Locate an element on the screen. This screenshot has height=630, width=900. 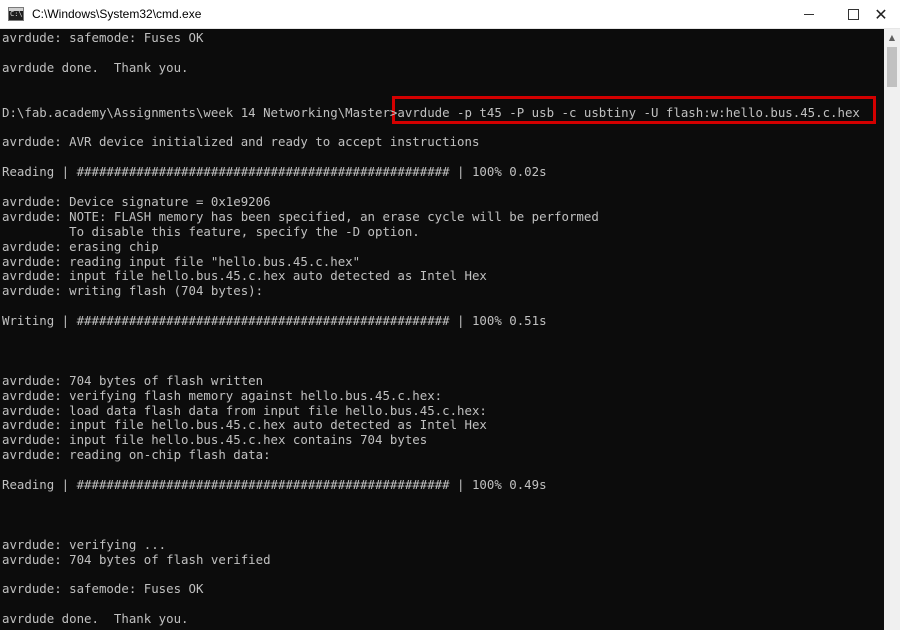
console-line: avrdude: writing flash (704 bytes): is located at coordinates (133, 291).